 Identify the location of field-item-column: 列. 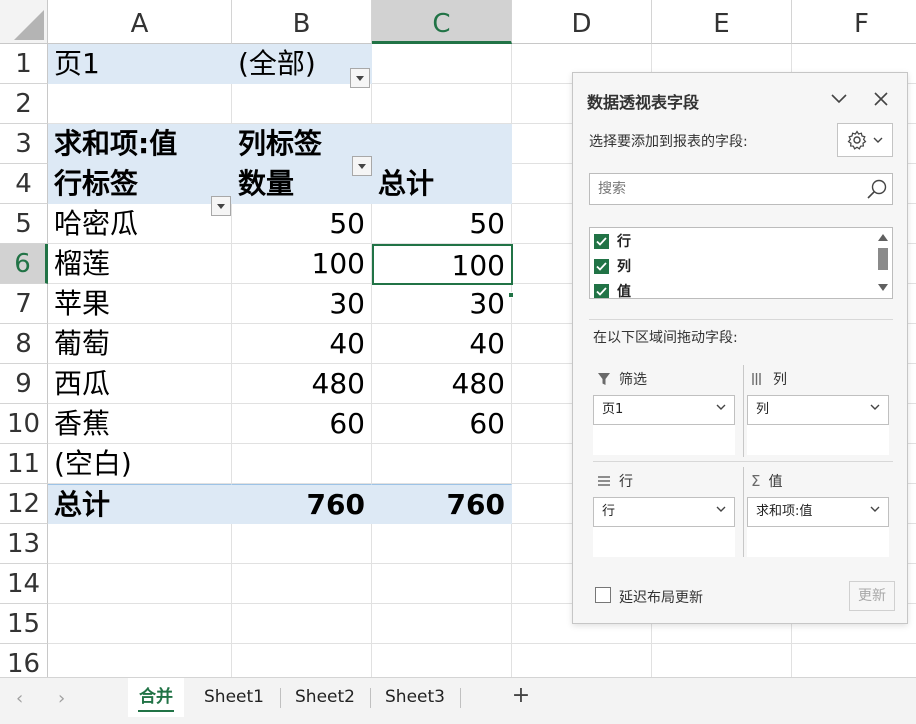
(612, 266).